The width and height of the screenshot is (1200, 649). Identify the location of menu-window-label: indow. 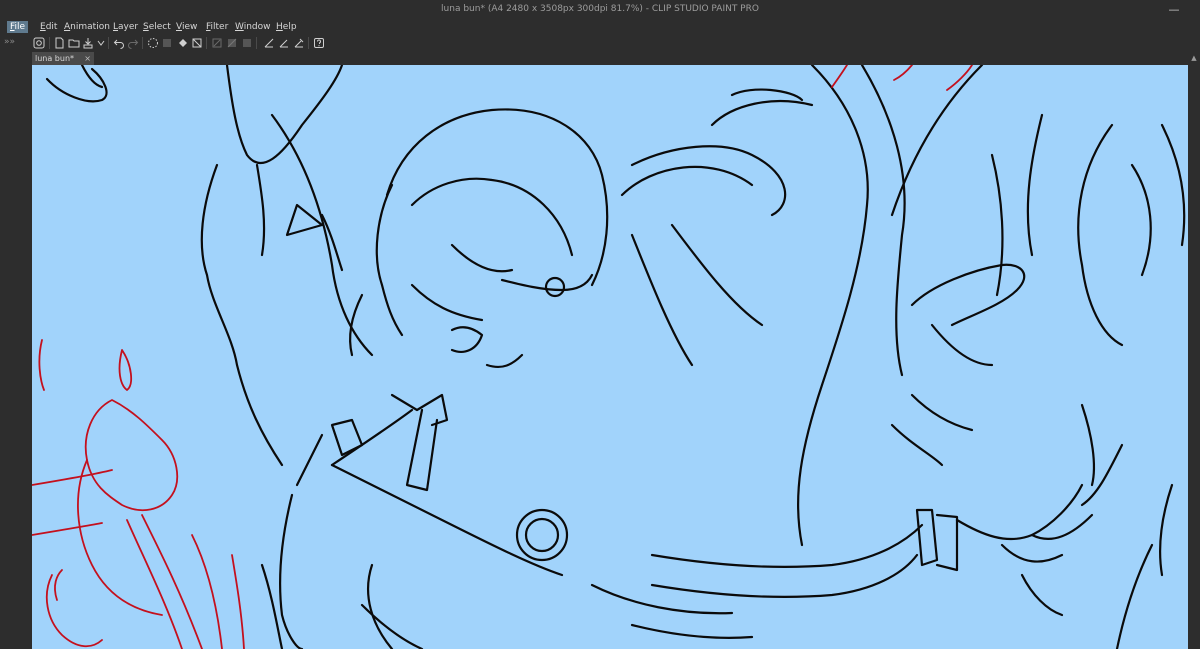
(257, 27).